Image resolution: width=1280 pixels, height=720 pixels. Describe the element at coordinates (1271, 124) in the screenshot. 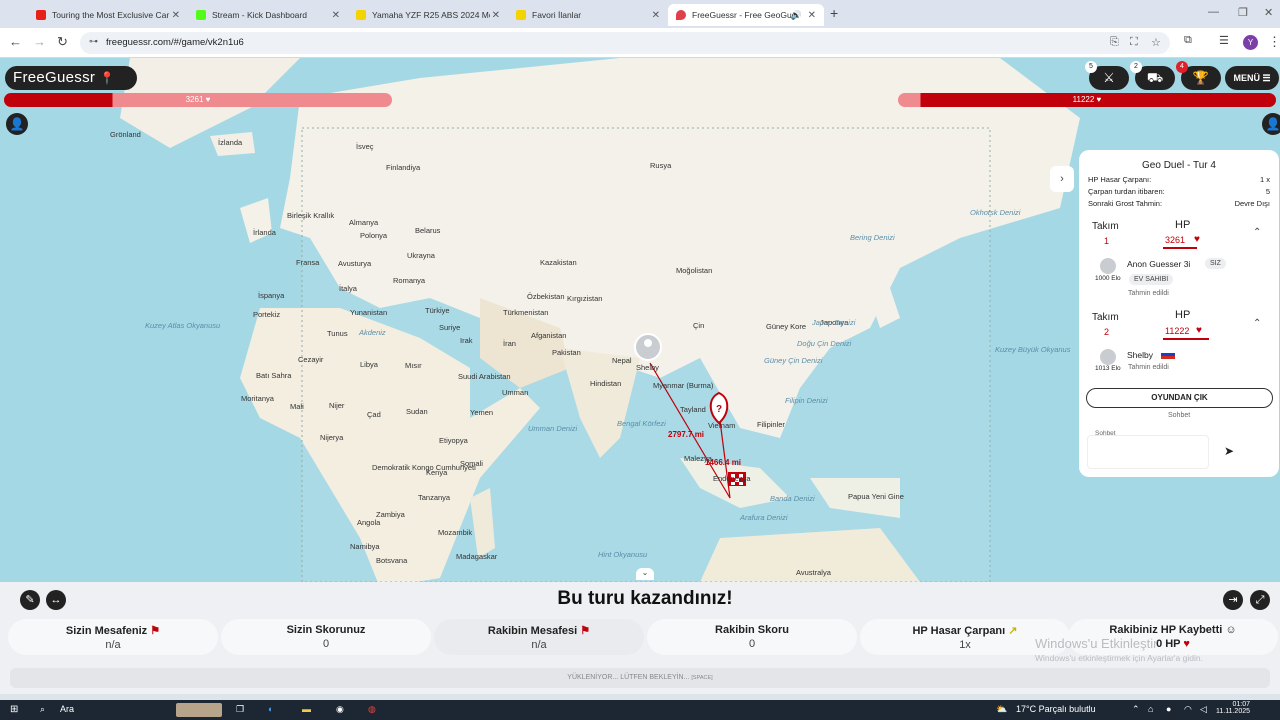

I see `team2-user-icon: 👤` at that location.